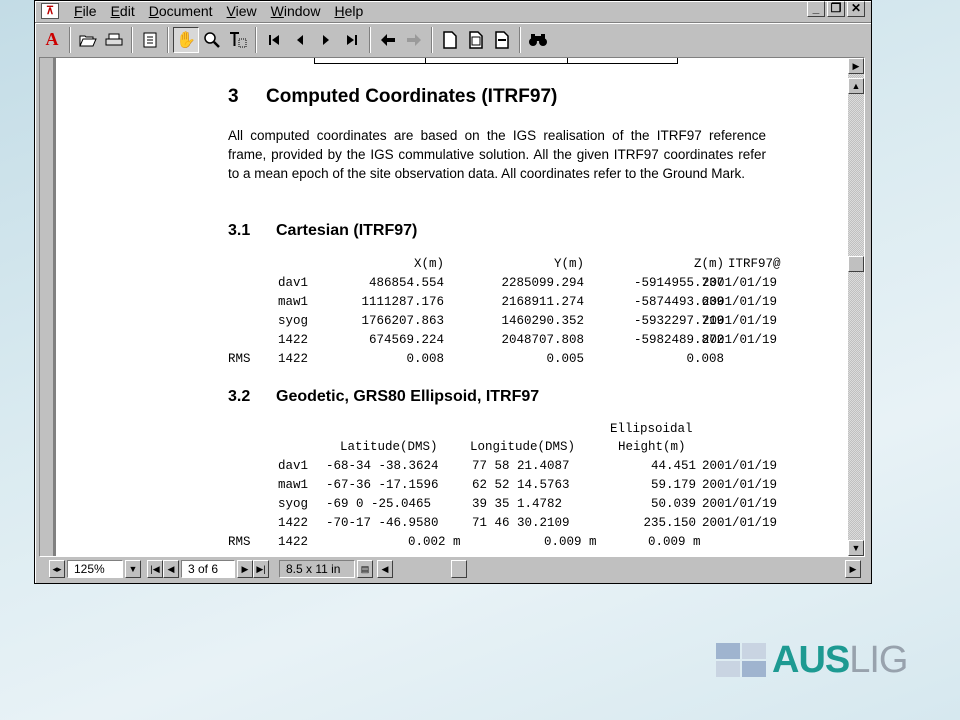 The image size is (960, 720). I want to click on last-page-icon, so click(352, 40).